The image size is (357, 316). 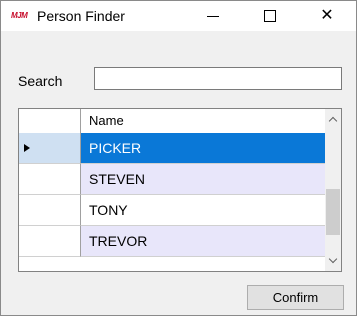 I want to click on table-row: STEVEN, so click(x=172, y=179).